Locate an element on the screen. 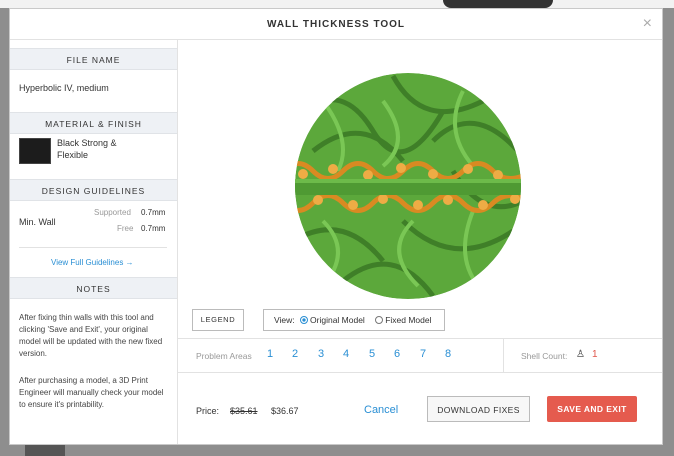 This screenshot has width=674, height=456. problem-area-8: 8 is located at coordinates (448, 354).